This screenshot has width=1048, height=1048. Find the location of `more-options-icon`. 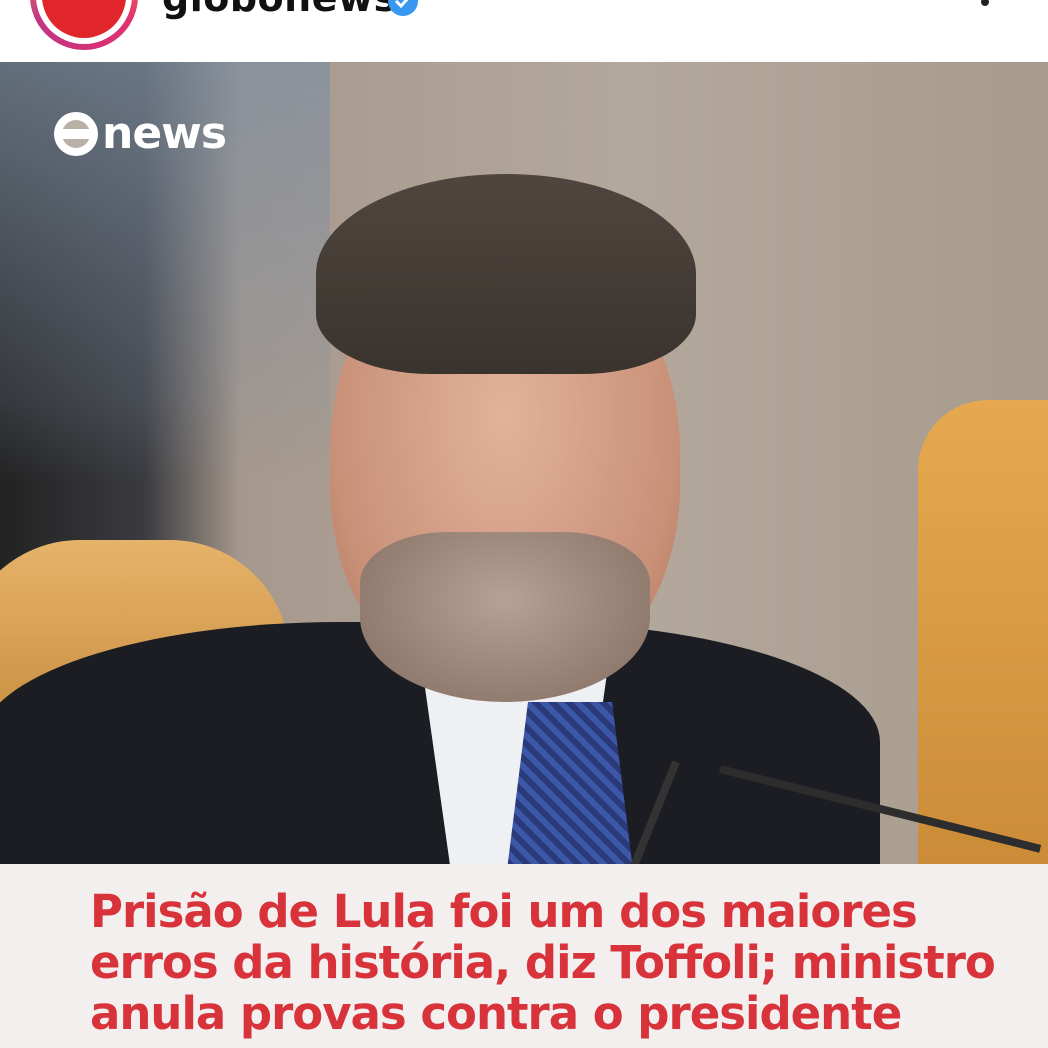

more-options-icon is located at coordinates (985, 7).